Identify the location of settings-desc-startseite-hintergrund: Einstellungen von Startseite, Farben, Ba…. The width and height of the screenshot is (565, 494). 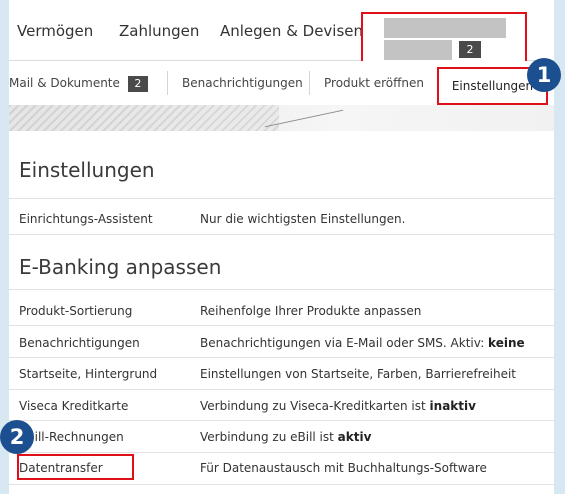
(358, 374).